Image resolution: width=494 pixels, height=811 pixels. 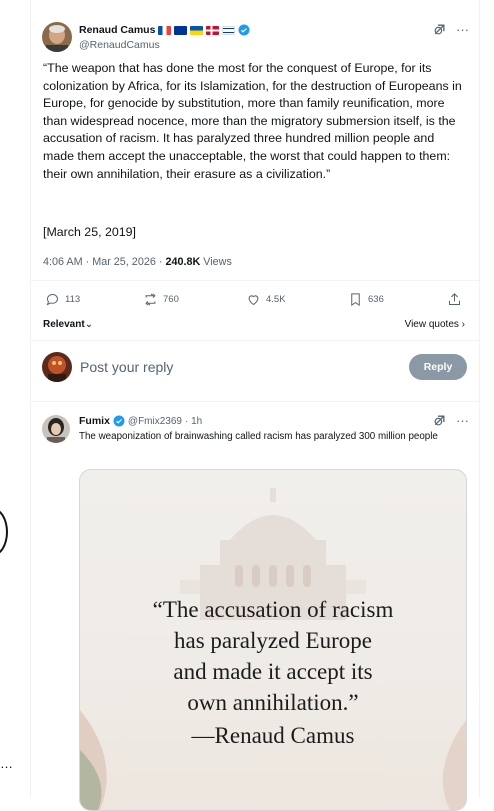 What do you see at coordinates (355, 300) in the screenshot?
I see `bookmark-icon` at bounding box center [355, 300].